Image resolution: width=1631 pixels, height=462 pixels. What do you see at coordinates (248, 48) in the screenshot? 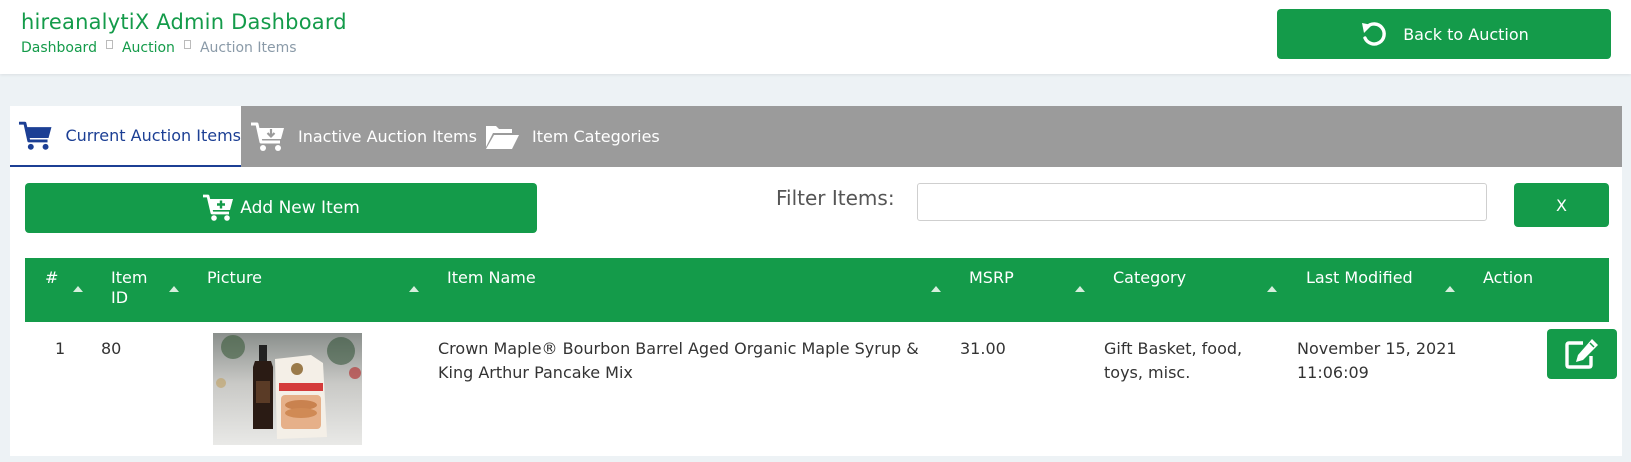
I see `breadcrumb-auction-items: Auction Items` at bounding box center [248, 48].